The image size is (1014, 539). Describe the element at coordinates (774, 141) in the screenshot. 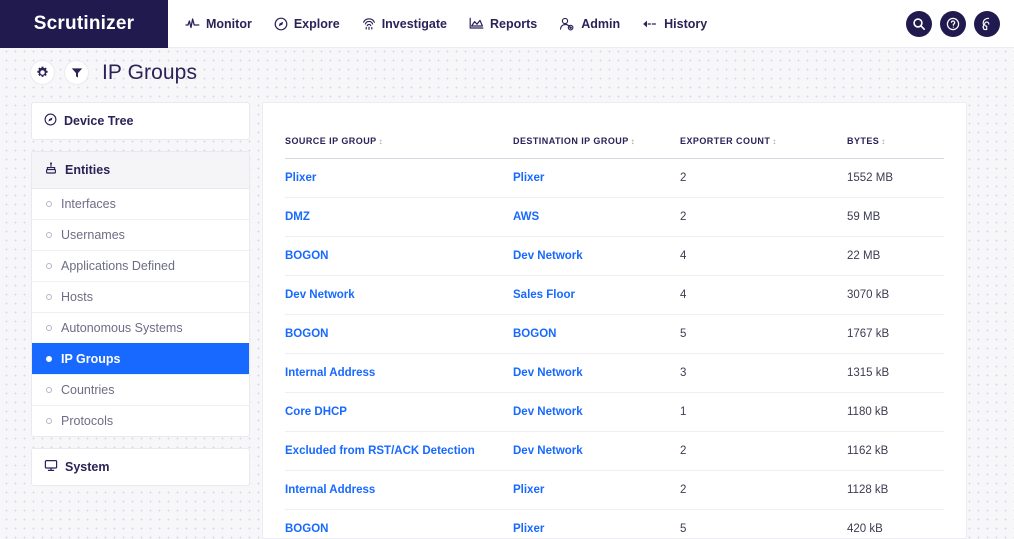

I see `sort-icon: ↕` at that location.